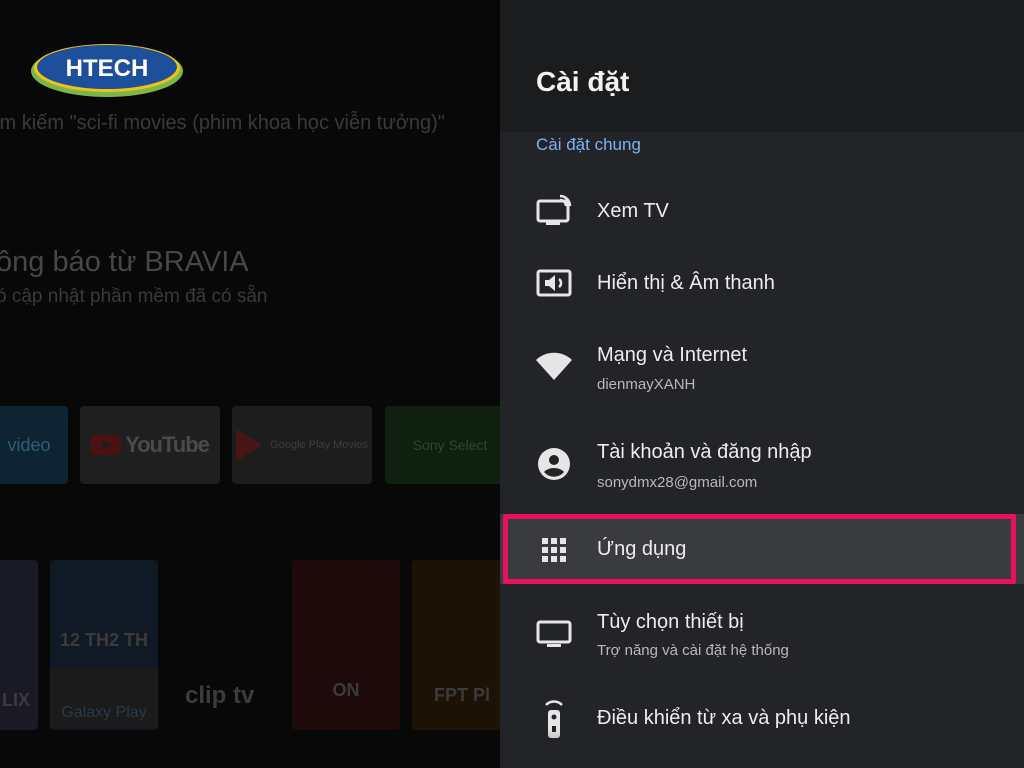 The height and width of the screenshot is (768, 1024). I want to click on settings-title: Cài đặt, so click(583, 81).